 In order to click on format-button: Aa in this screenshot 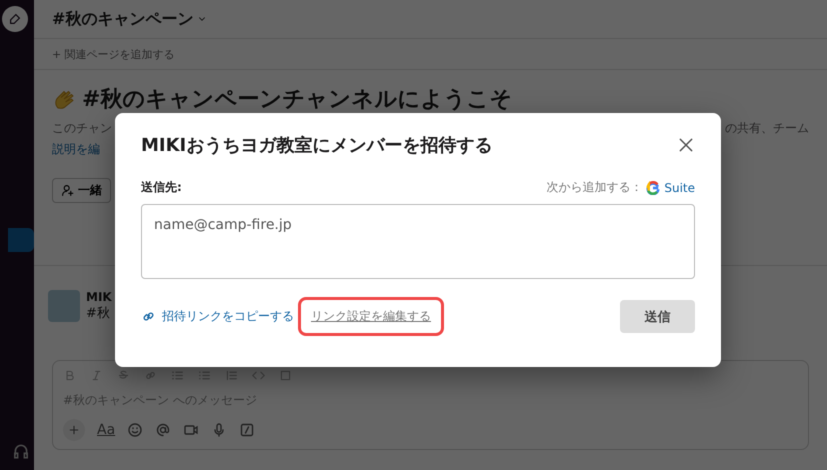, I will do `click(106, 430)`.